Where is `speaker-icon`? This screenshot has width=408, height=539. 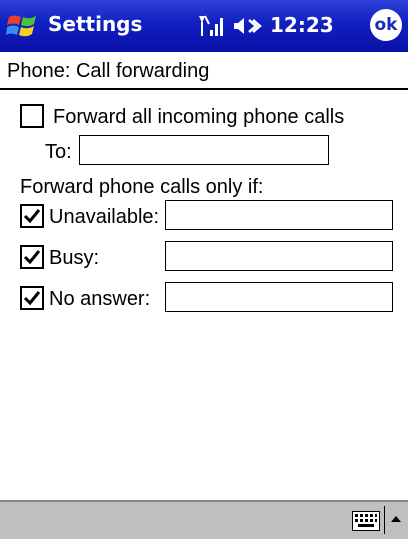
speaker-icon is located at coordinates (247, 26).